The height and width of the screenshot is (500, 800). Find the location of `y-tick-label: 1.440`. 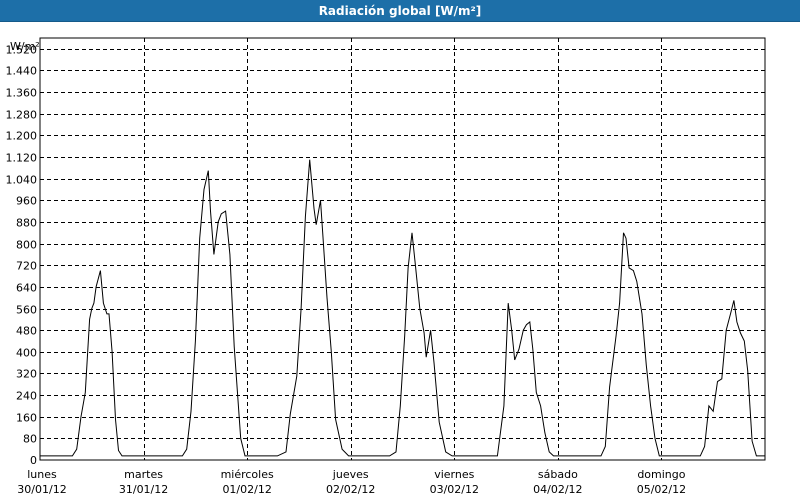

y-tick-label: 1.440 is located at coordinates (22, 71).